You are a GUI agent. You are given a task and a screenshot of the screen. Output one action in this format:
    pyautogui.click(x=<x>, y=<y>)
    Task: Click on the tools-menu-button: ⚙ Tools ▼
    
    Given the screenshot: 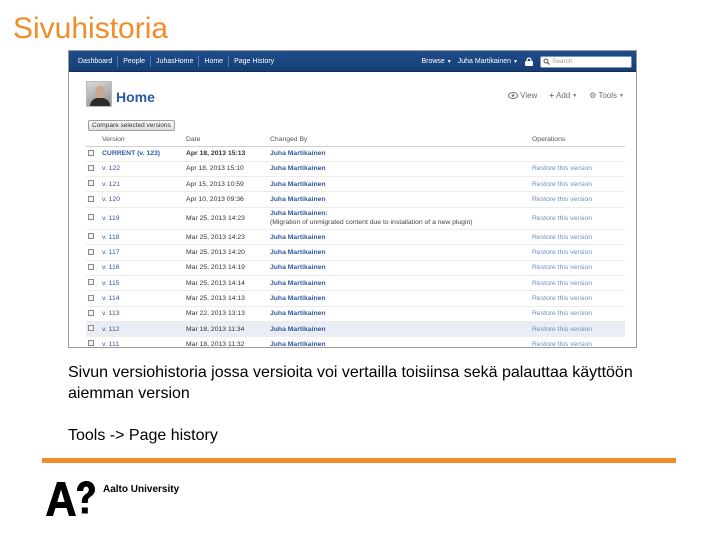 What is the action you would take?
    pyautogui.click(x=606, y=95)
    